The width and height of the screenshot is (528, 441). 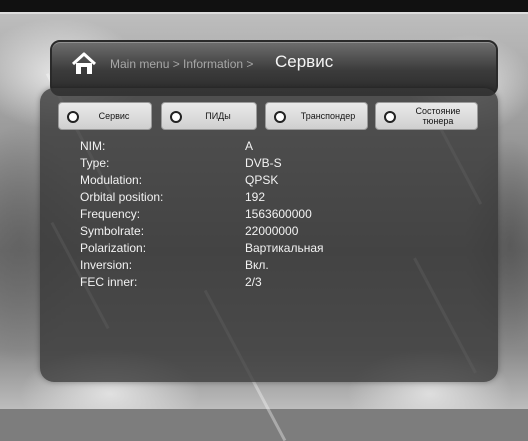 What do you see at coordinates (304, 61) in the screenshot?
I see `page-title: Сервис` at bounding box center [304, 61].